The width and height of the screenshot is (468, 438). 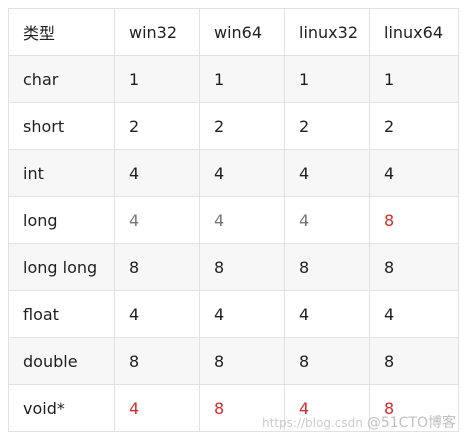 What do you see at coordinates (157, 126) in the screenshot?
I see `win32-cell: 2` at bounding box center [157, 126].